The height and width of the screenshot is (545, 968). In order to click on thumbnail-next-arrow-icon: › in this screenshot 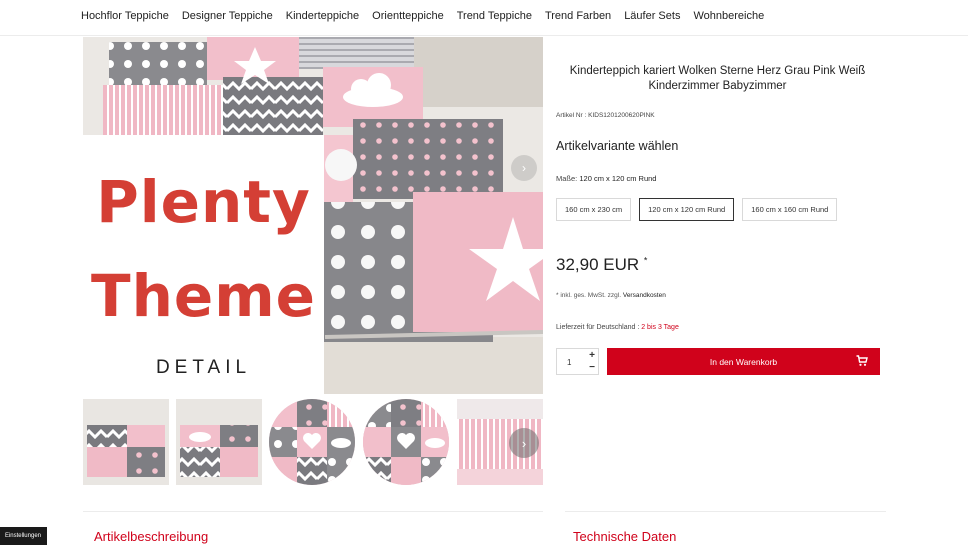, I will do `click(524, 443)`.